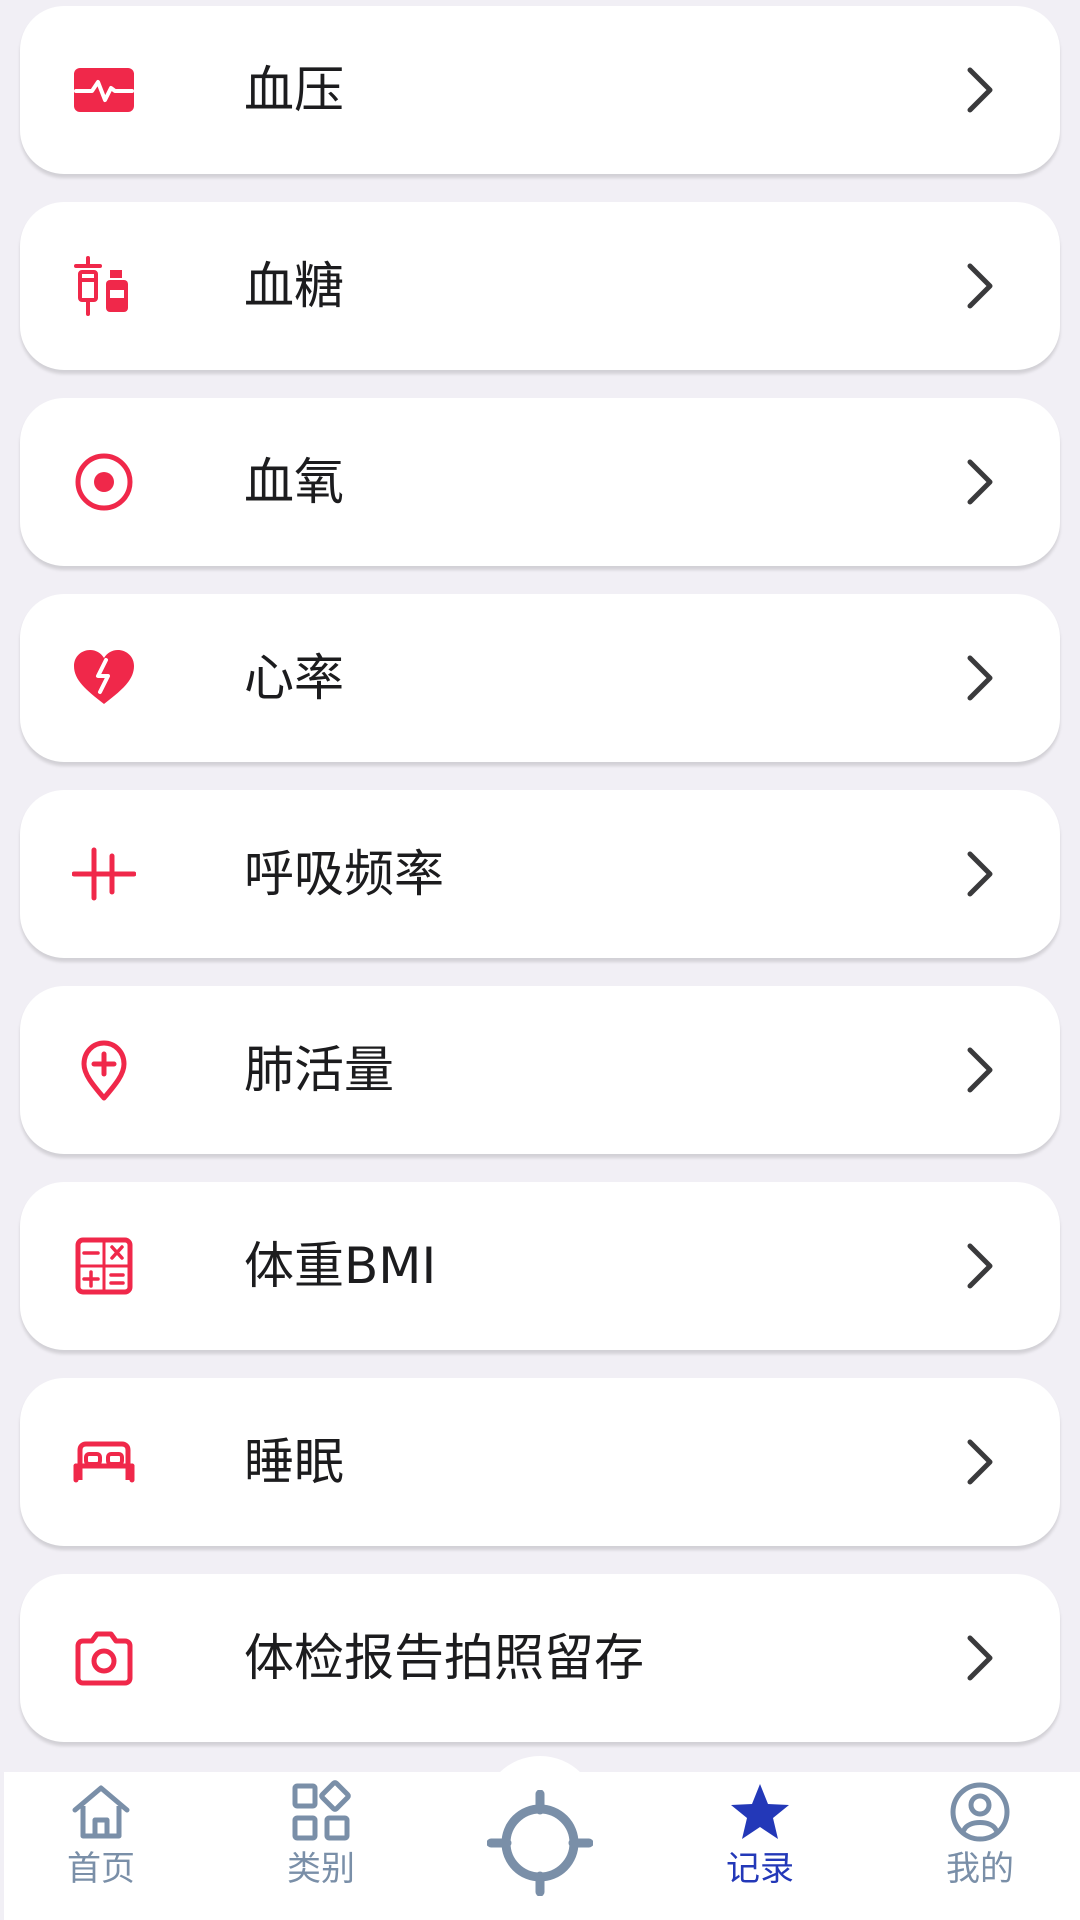  Describe the element at coordinates (444, 1658) in the screenshot. I see `menu-item-label: 体检报告拍照留存` at that location.